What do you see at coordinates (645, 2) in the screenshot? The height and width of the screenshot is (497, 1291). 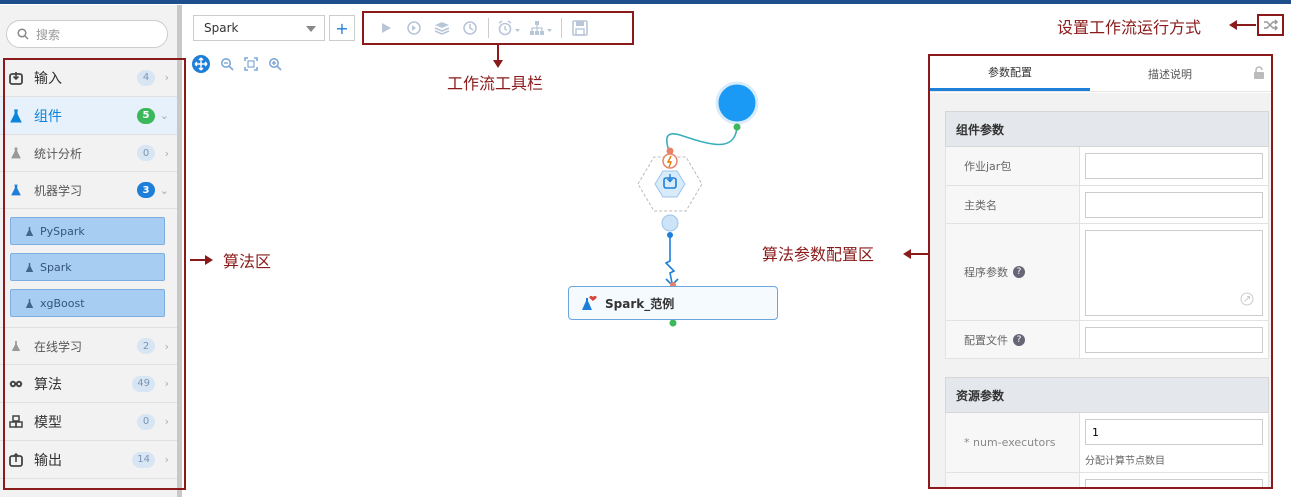 I see `top-accent-bar` at bounding box center [645, 2].